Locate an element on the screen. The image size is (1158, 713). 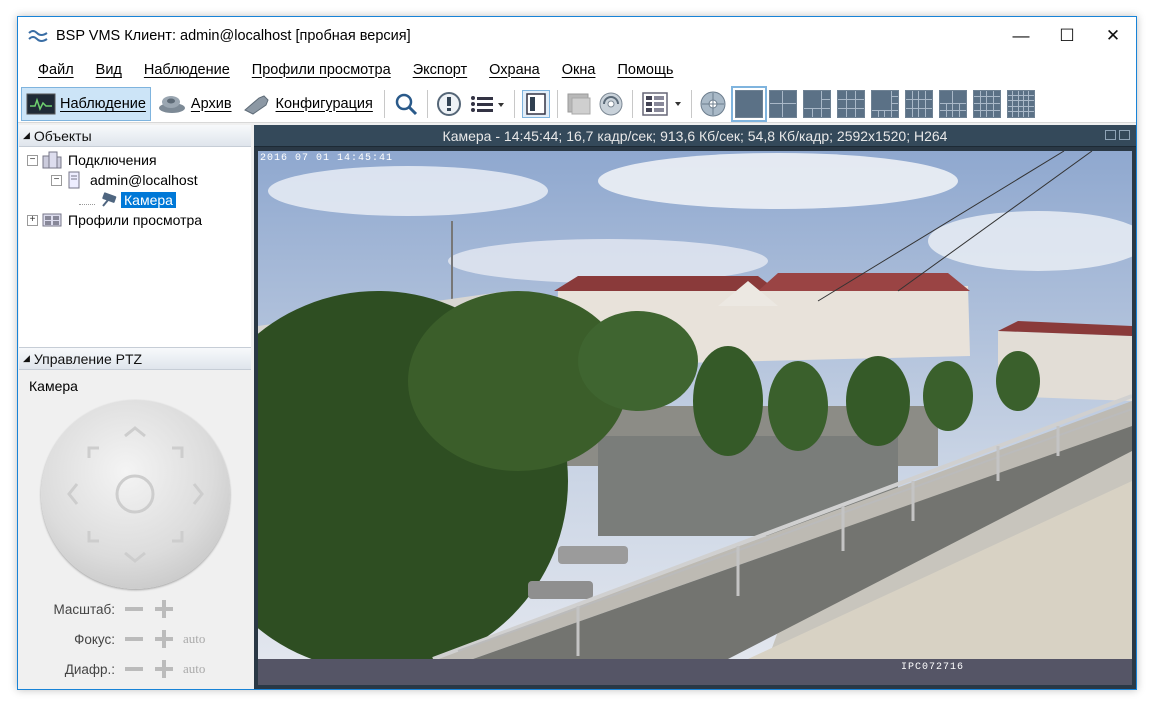
objects-panel-header: ◢ Объекты is located at coordinates (135, 136).